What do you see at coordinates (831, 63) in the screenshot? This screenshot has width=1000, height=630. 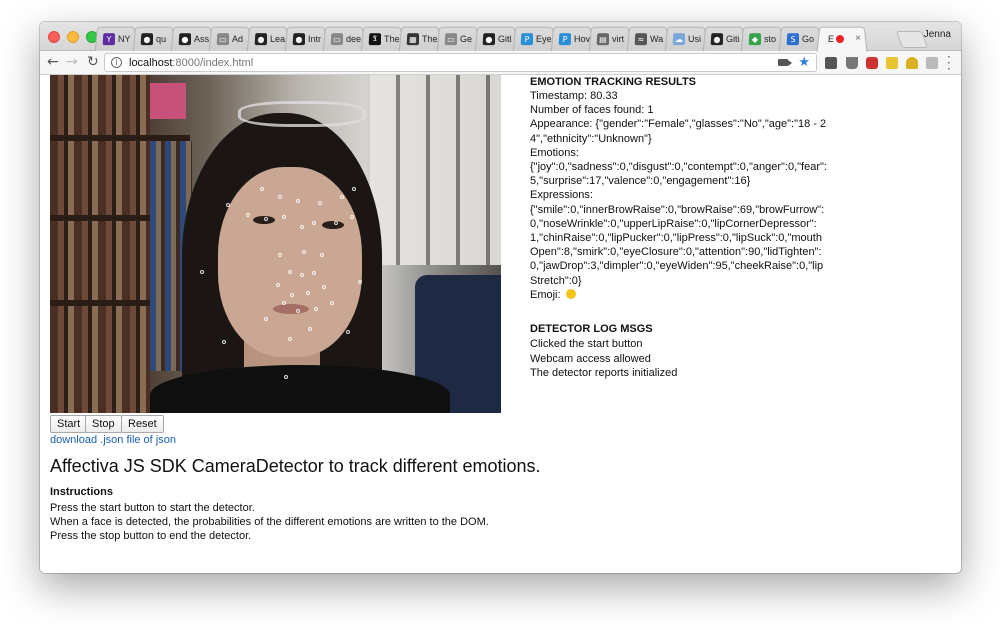 I see `extension-icon` at bounding box center [831, 63].